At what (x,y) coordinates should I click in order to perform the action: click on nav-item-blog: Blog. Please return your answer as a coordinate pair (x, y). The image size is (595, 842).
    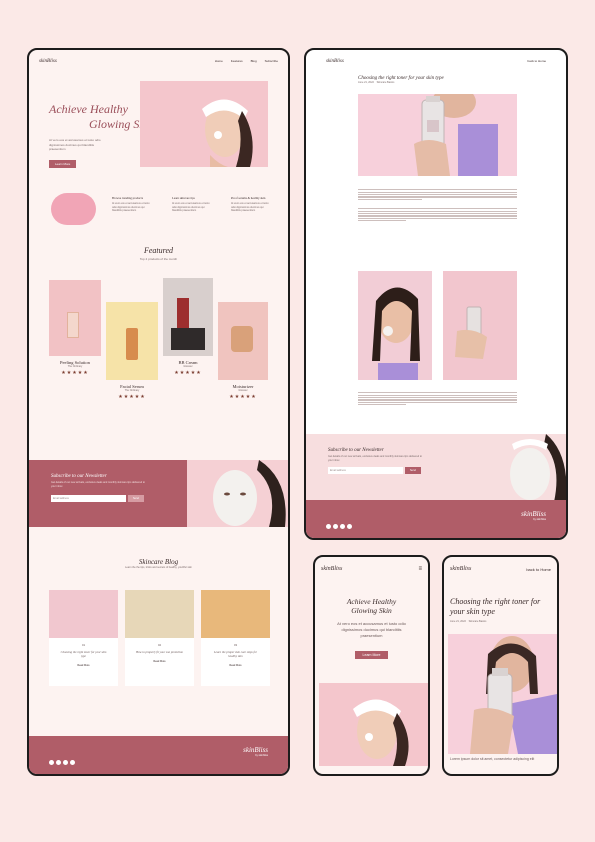
    Looking at the image, I should click on (254, 61).